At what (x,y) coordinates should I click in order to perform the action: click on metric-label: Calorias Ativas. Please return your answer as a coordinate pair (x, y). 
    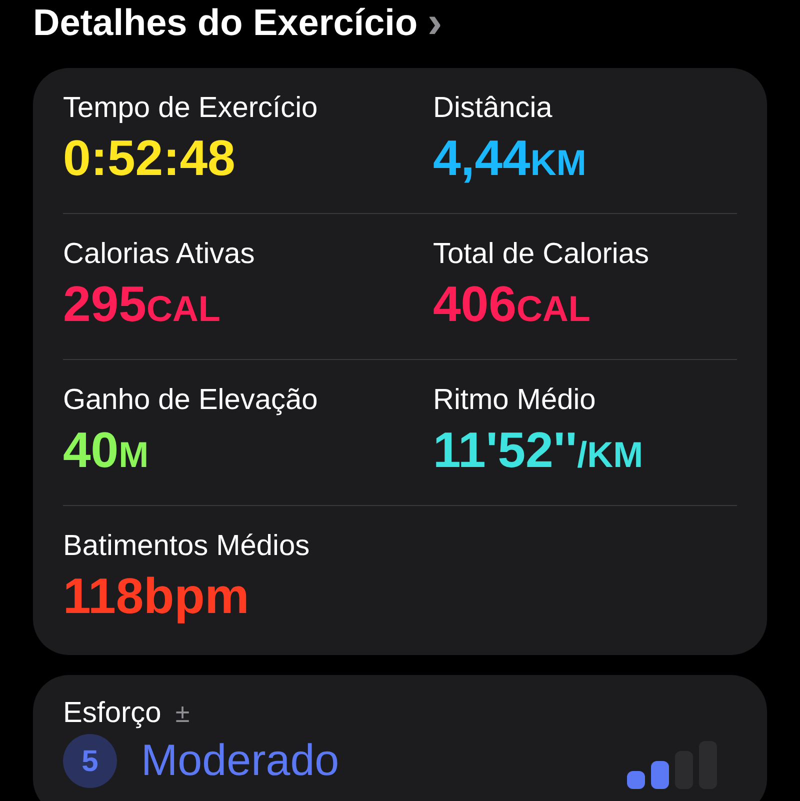
    Looking at the image, I should click on (159, 254).